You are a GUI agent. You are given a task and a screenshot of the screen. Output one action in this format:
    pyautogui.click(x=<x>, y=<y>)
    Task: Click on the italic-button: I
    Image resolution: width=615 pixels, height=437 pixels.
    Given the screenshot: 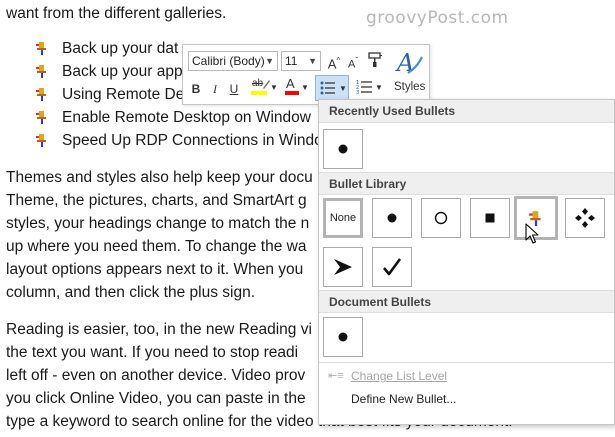 What is the action you would take?
    pyautogui.click(x=215, y=89)
    